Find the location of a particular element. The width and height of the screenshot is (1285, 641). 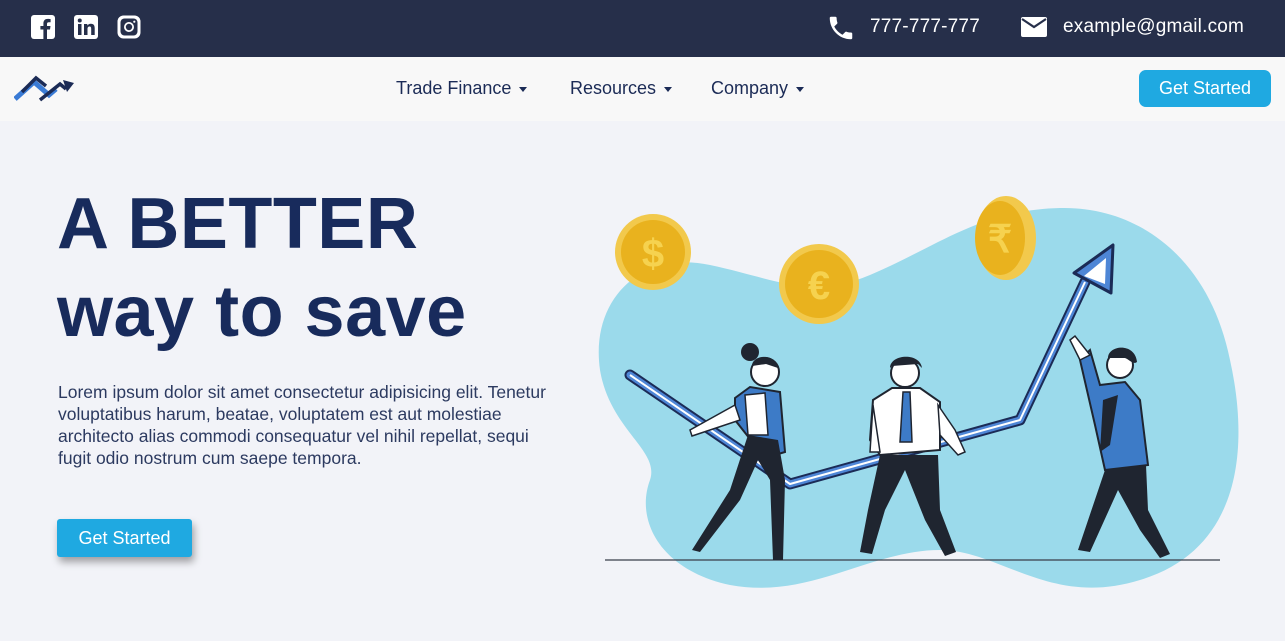

facebook-icon is located at coordinates (43, 27).